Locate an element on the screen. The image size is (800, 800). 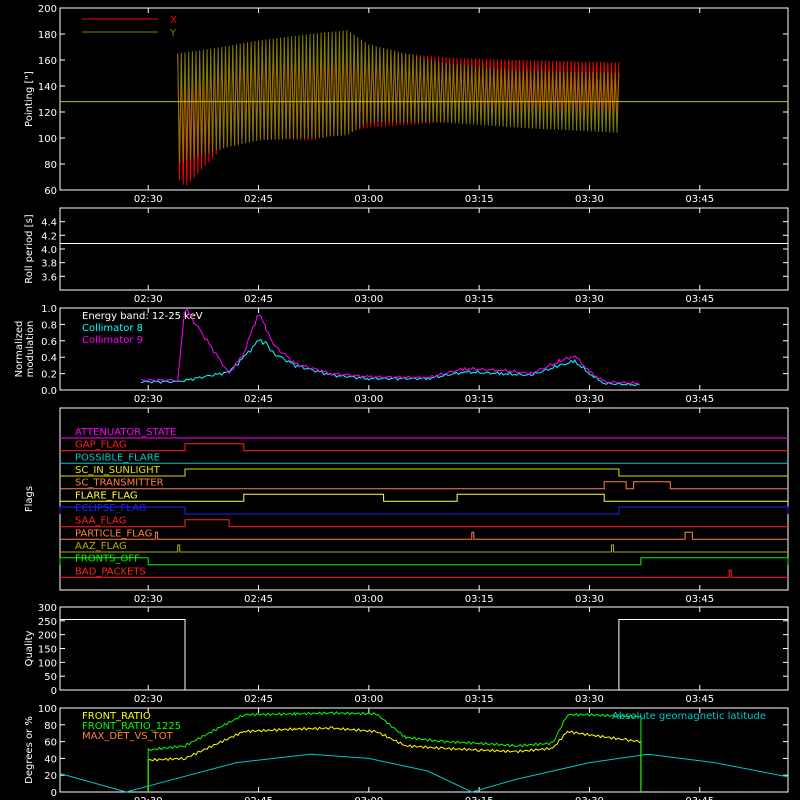
flag-trace-flare-flag is located at coordinates (424, 497).